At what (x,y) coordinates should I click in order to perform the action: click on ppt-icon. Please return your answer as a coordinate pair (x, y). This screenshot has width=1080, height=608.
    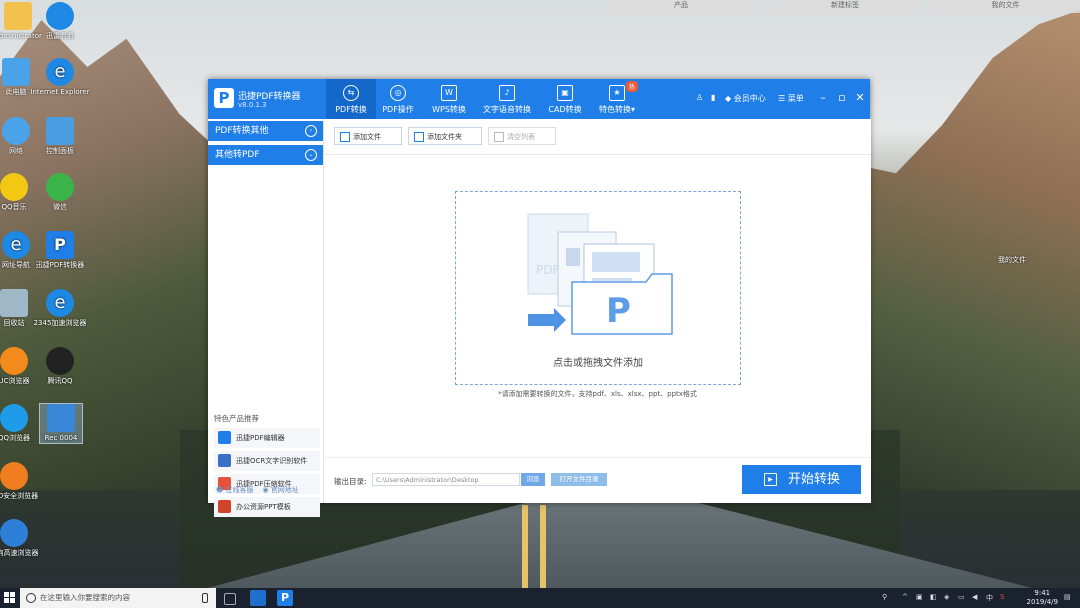
    Looking at the image, I should click on (224, 506).